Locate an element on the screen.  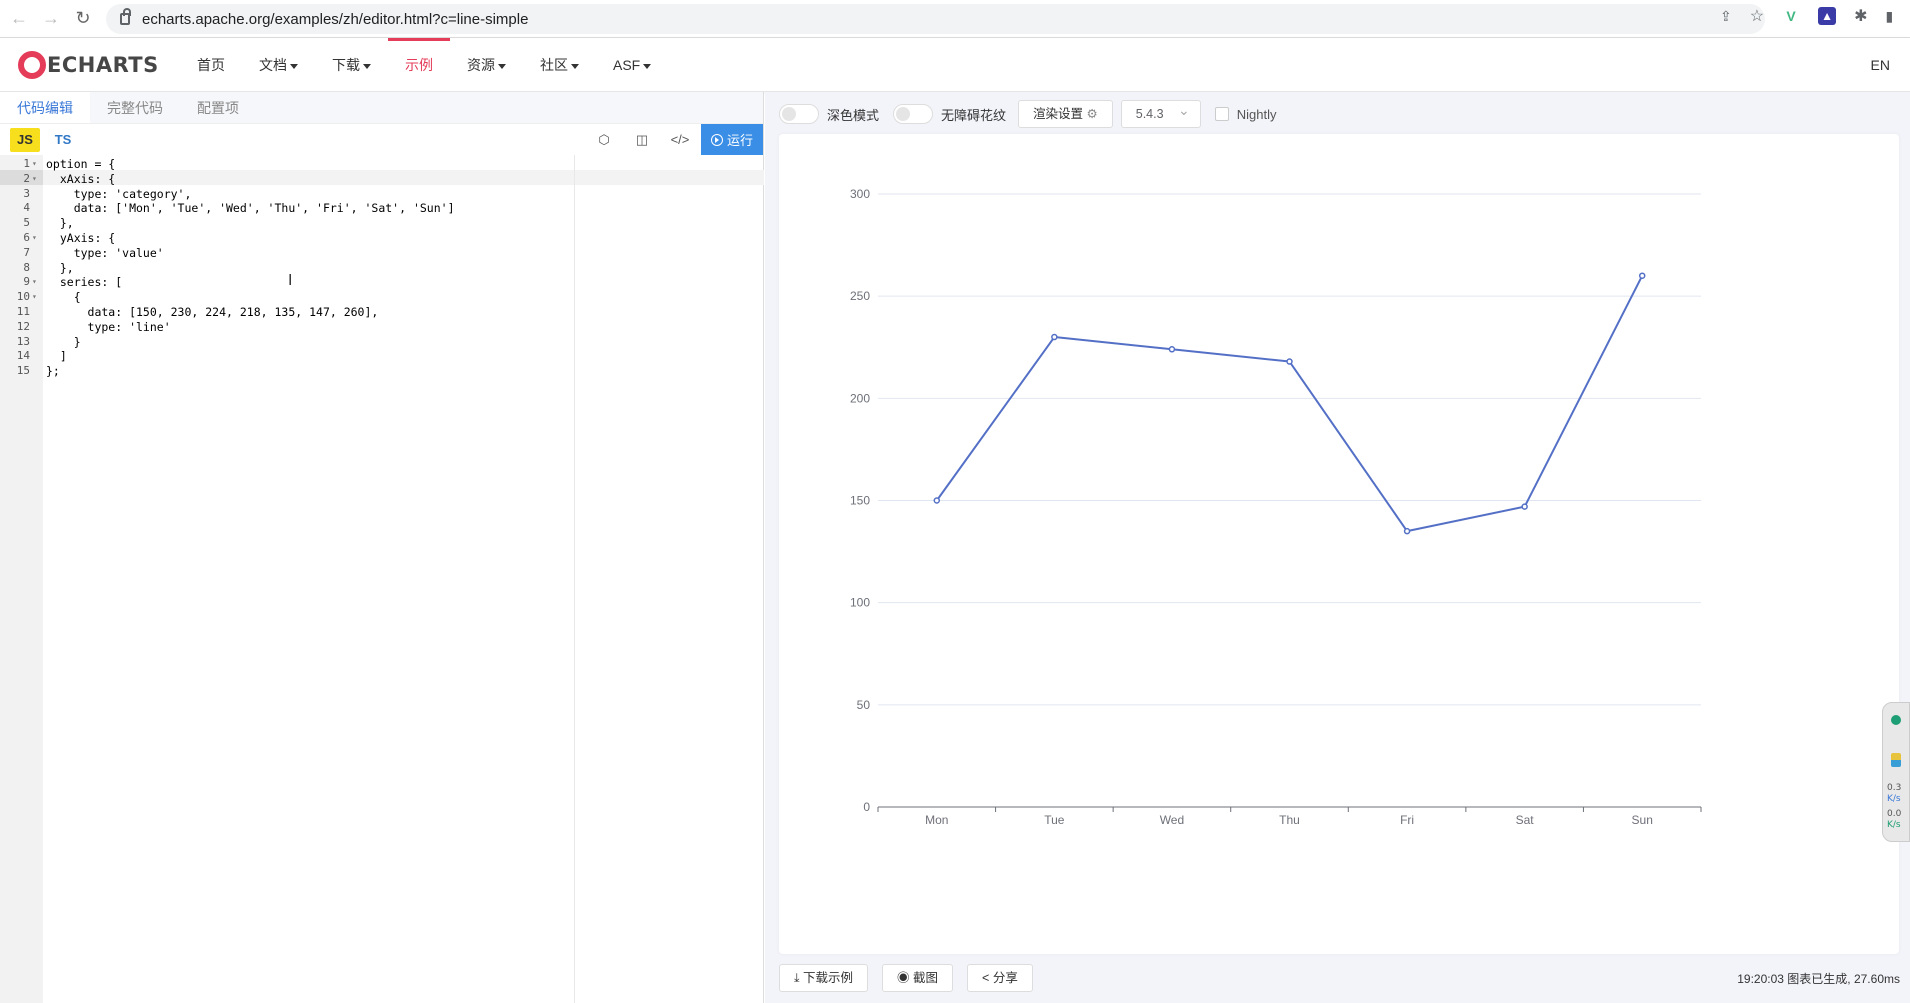
download-label: 下载示例 is located at coordinates (828, 978).